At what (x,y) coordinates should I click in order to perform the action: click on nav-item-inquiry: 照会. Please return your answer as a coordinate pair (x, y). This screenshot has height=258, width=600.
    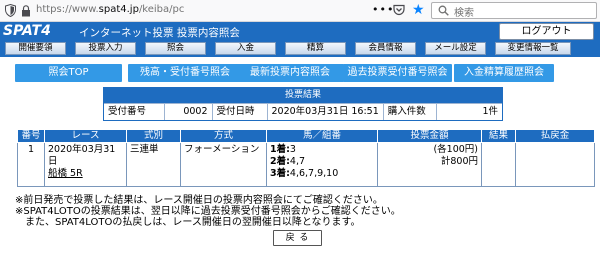
    Looking at the image, I should click on (175, 48).